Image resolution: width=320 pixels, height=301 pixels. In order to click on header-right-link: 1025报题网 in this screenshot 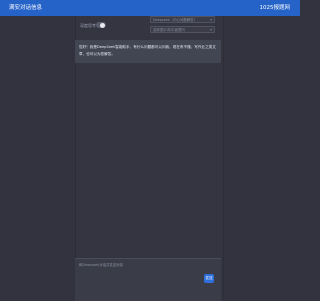, I will do `click(275, 8)`.